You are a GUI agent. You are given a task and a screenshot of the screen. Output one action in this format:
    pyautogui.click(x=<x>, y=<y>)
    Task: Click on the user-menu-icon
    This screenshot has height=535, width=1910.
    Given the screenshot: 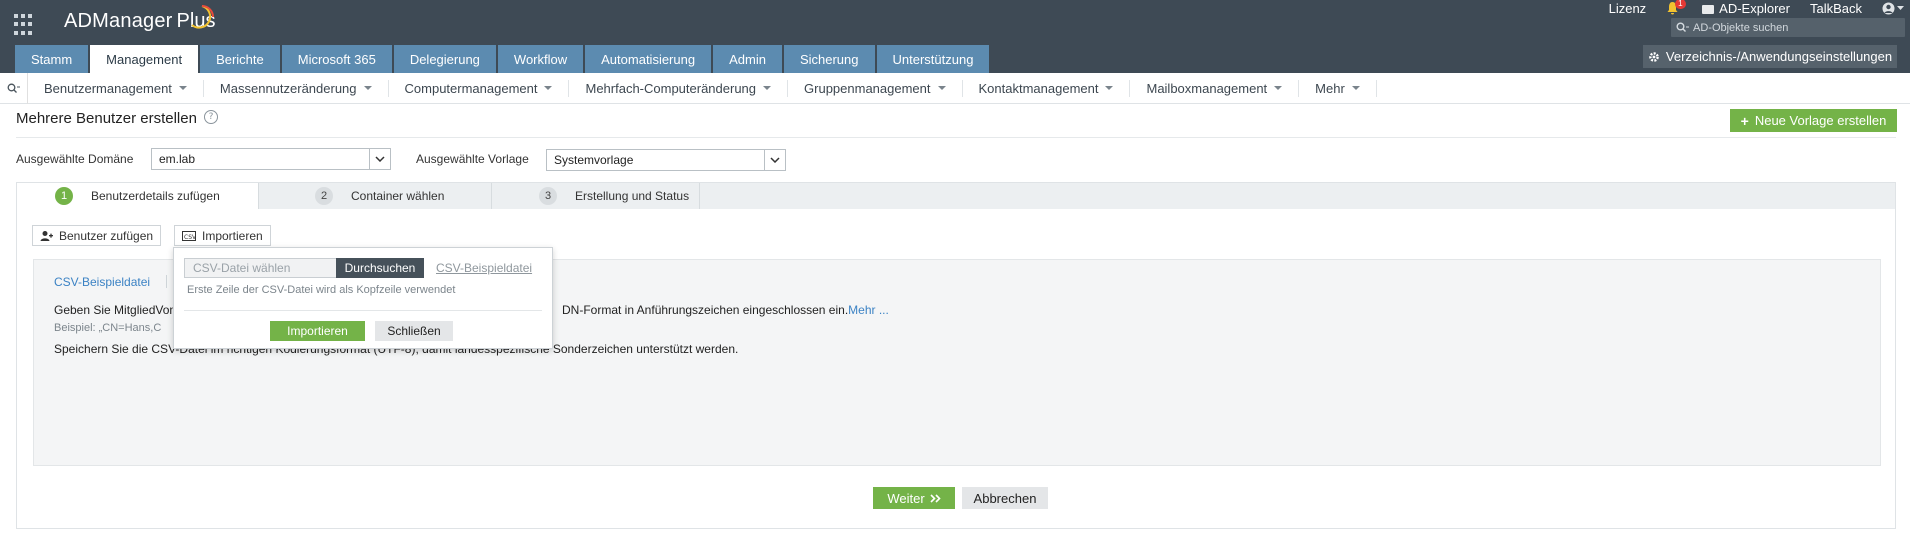 What is the action you would take?
    pyautogui.click(x=1891, y=8)
    